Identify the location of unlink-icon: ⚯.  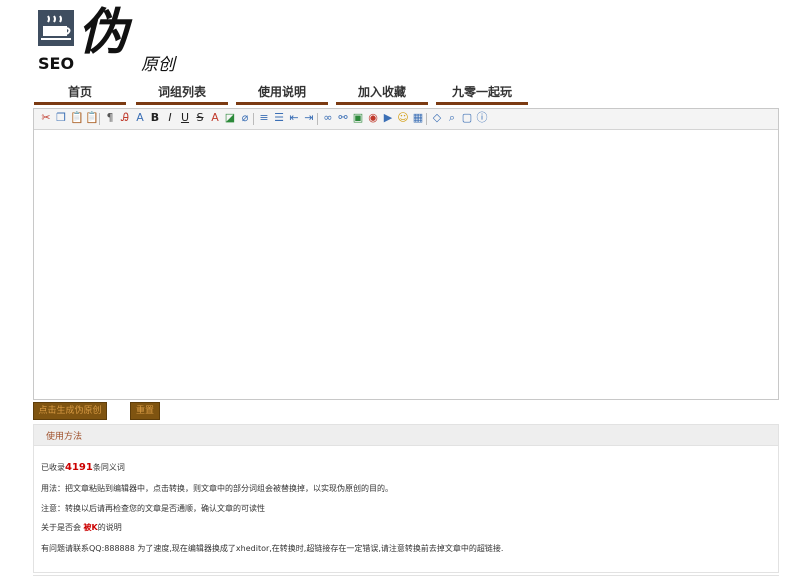
(343, 118).